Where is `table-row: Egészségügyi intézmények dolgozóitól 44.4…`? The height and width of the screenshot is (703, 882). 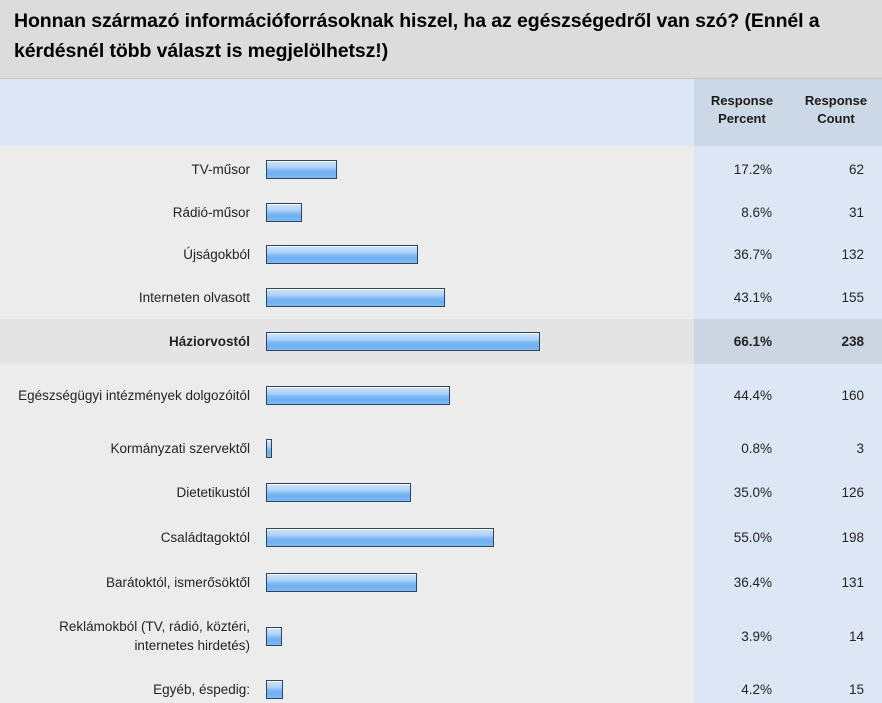 table-row: Egészségügyi intézmények dolgozóitól 44.4… is located at coordinates (441, 395).